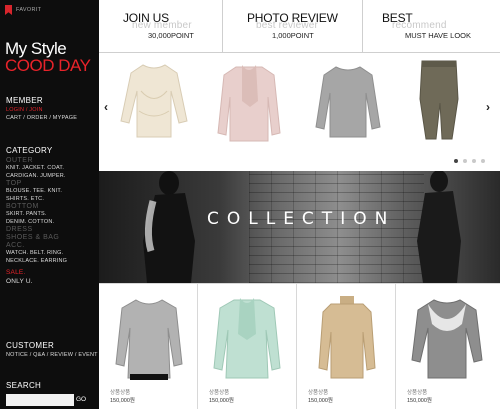 Image resolution: width=500 pixels, height=409 pixels. Describe the element at coordinates (52, 262) in the screenshot. I see `category-acc-items-2: NECKLACE. EARRING` at that location.